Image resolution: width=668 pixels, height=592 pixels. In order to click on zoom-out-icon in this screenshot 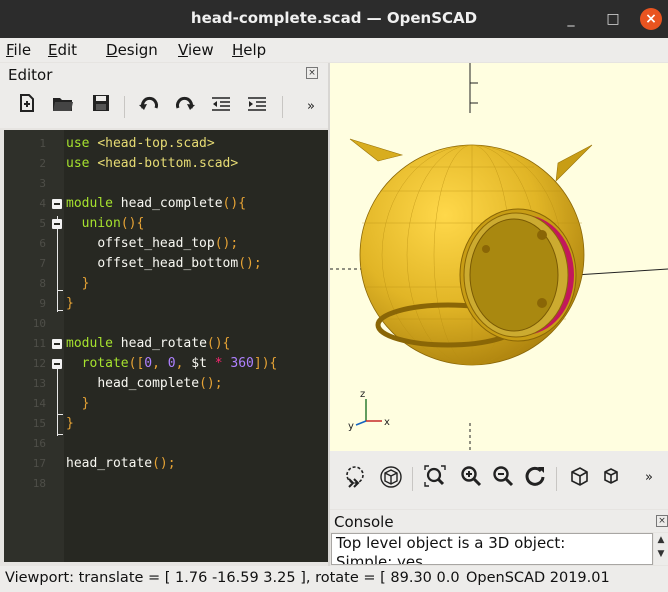, I will do `click(503, 478)`.